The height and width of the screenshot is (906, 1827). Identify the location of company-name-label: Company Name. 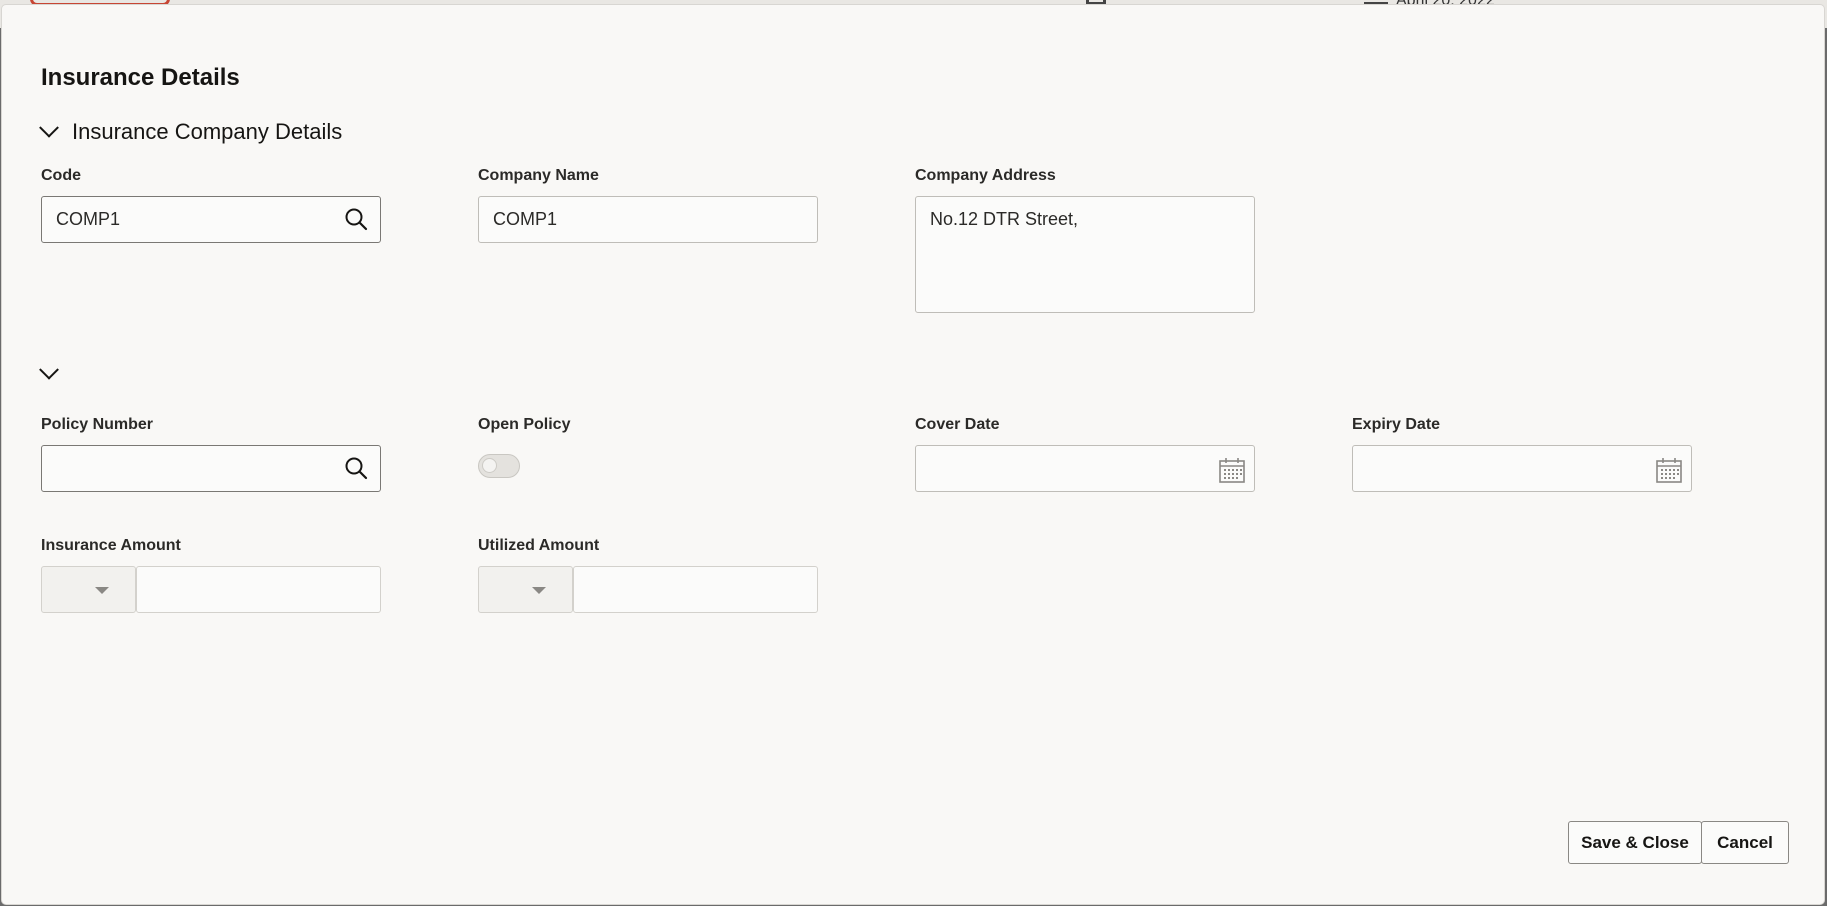
(538, 175).